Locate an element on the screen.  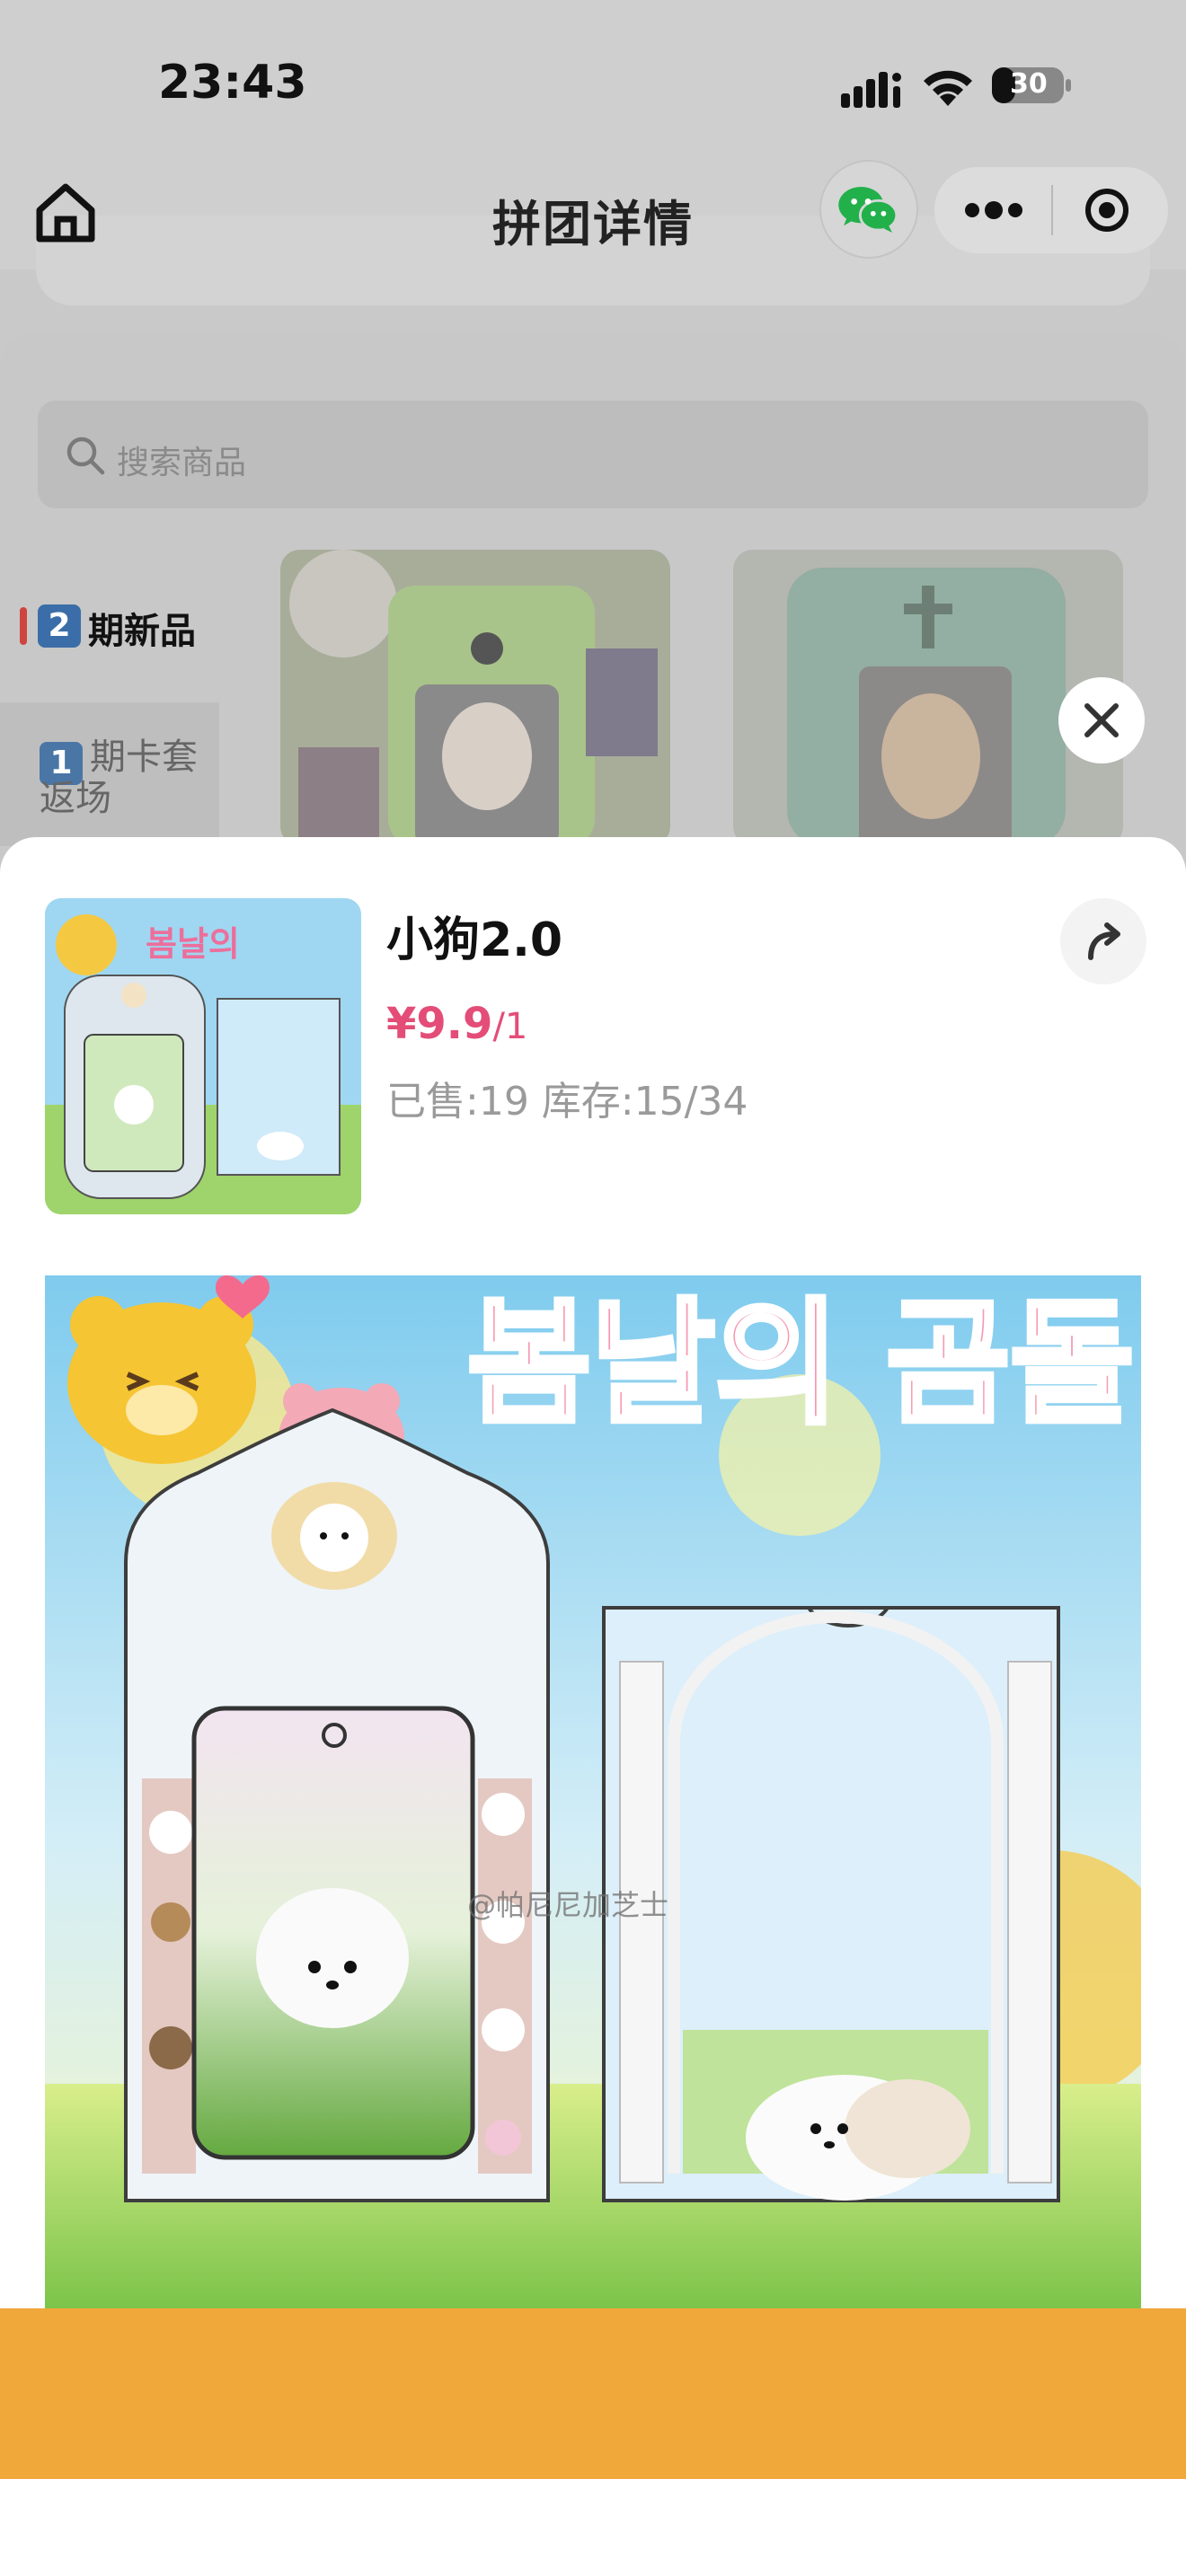
product-price: ¥9.9/1 is located at coordinates (456, 1024).